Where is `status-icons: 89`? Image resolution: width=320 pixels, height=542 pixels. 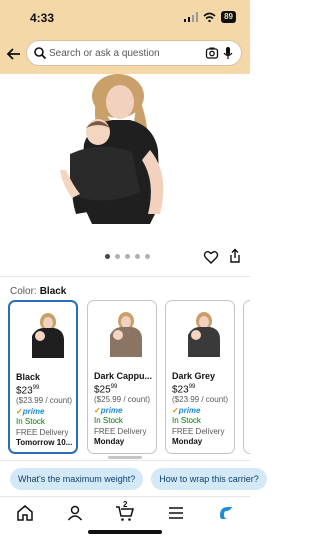
status-icons: 89 is located at coordinates (210, 17).